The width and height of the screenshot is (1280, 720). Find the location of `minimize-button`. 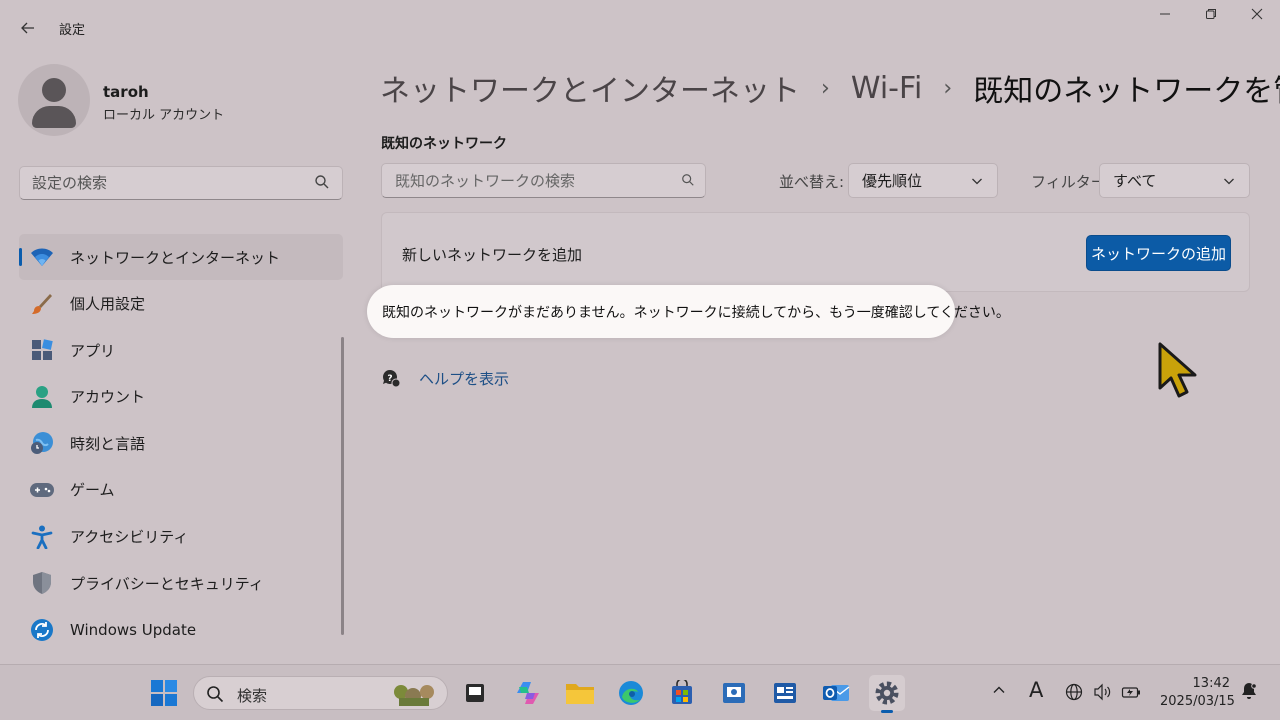

minimize-button is located at coordinates (1165, 16).